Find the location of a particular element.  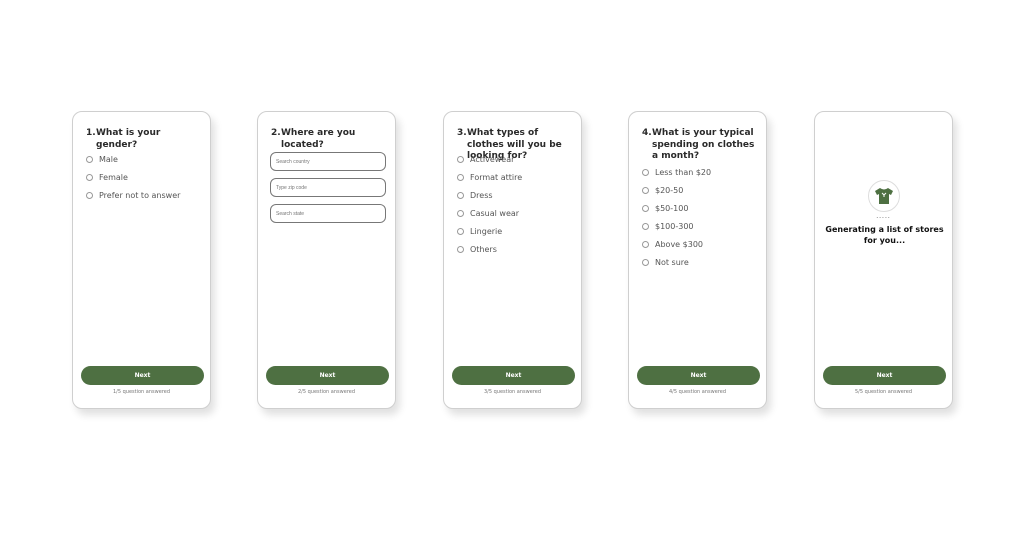

option-label: Casual wear is located at coordinates (495, 213).